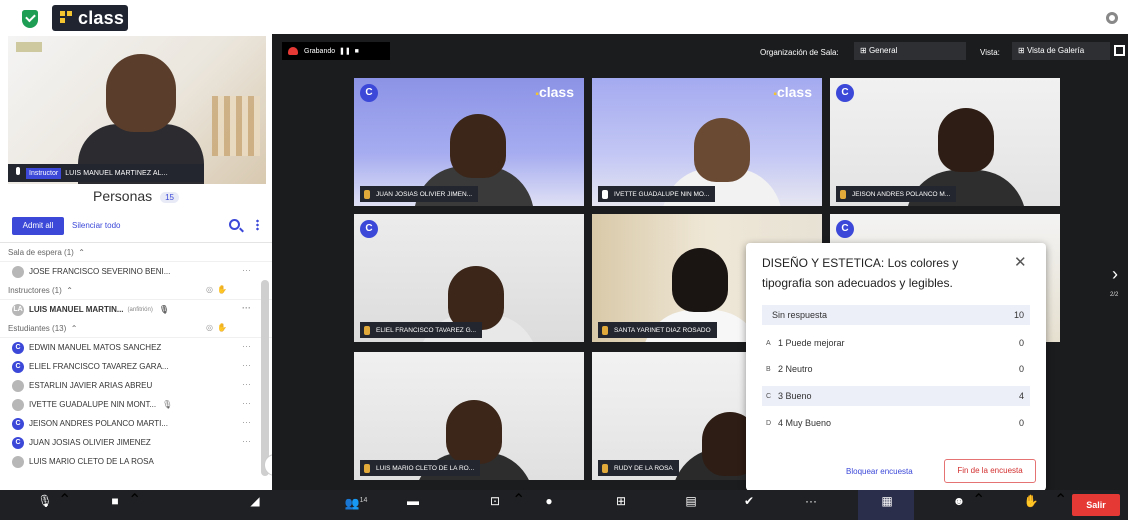 Image resolution: width=1128 pixels, height=520 pixels. What do you see at coordinates (356, 505) in the screenshot?
I see `participants-button: 👥14` at bounding box center [356, 505].